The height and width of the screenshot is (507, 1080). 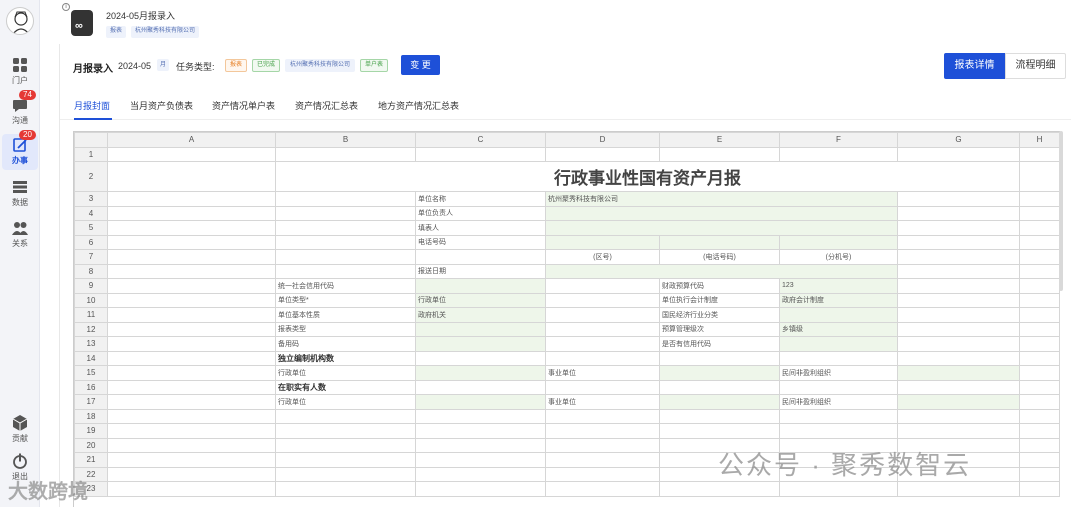 What do you see at coordinates (480, 300) in the screenshot?
I see `unit-type-field: 行政单位` at bounding box center [480, 300].